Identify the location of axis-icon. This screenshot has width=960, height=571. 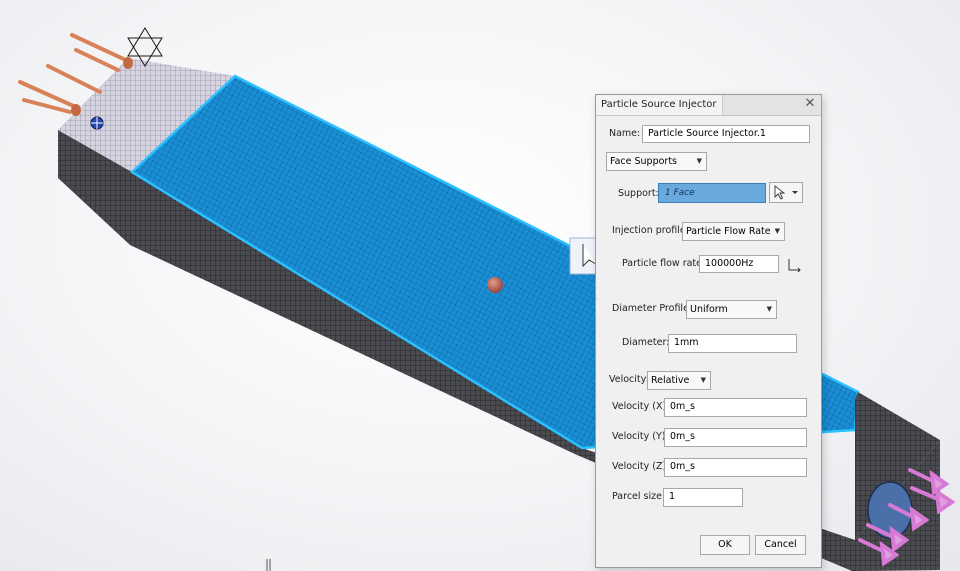
(794, 265).